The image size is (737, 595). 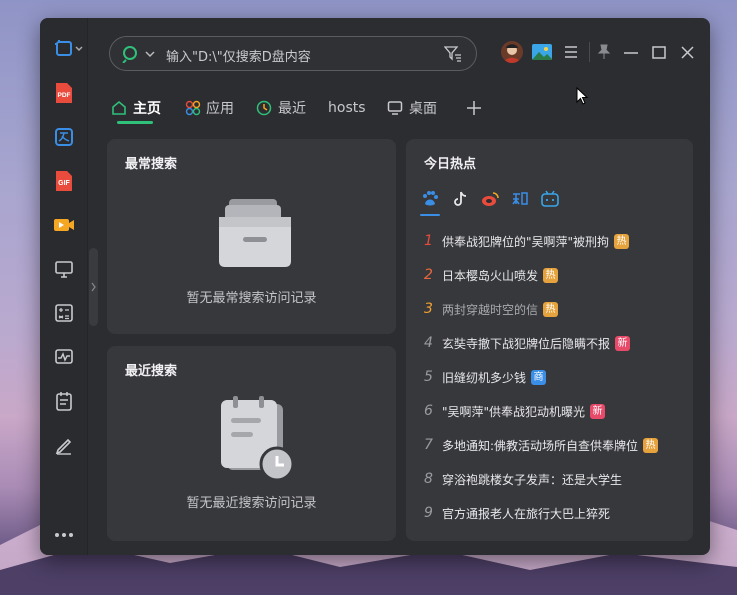 What do you see at coordinates (631, 53) in the screenshot?
I see `minimize-icon` at bounding box center [631, 53].